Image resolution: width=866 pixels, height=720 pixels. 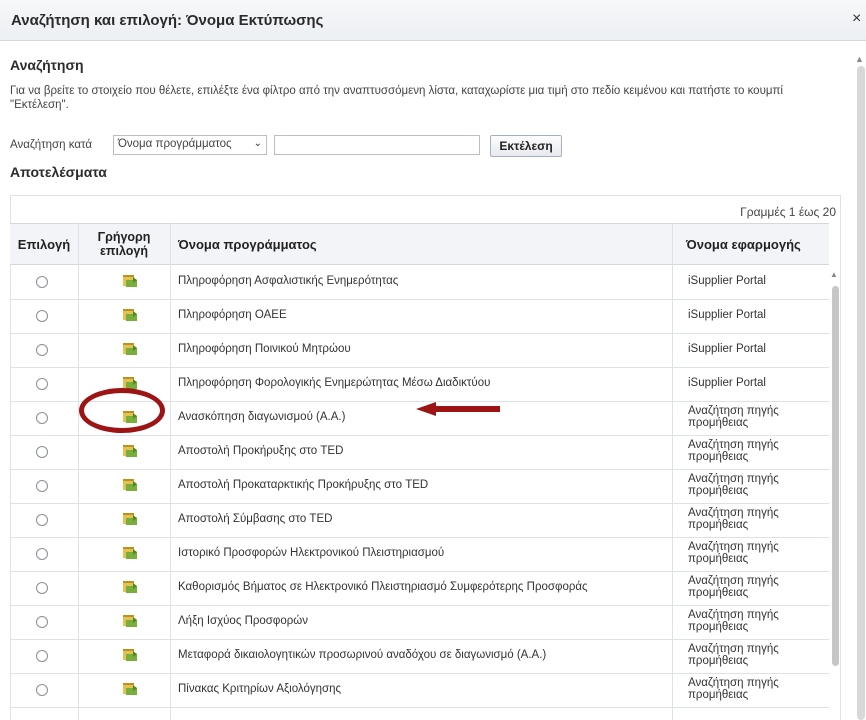 I want to click on highlight-circle-annotation, so click(x=122, y=410).